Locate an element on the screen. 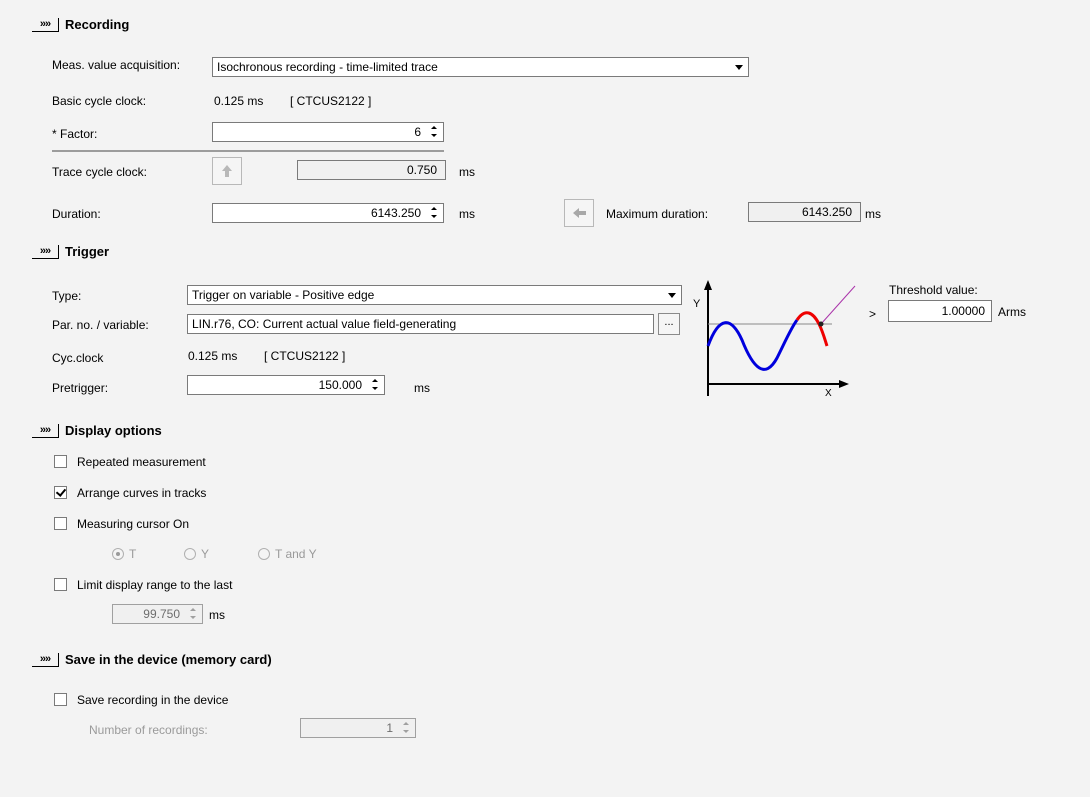  pretrigger-stepper: 150.000 is located at coordinates (286, 385).